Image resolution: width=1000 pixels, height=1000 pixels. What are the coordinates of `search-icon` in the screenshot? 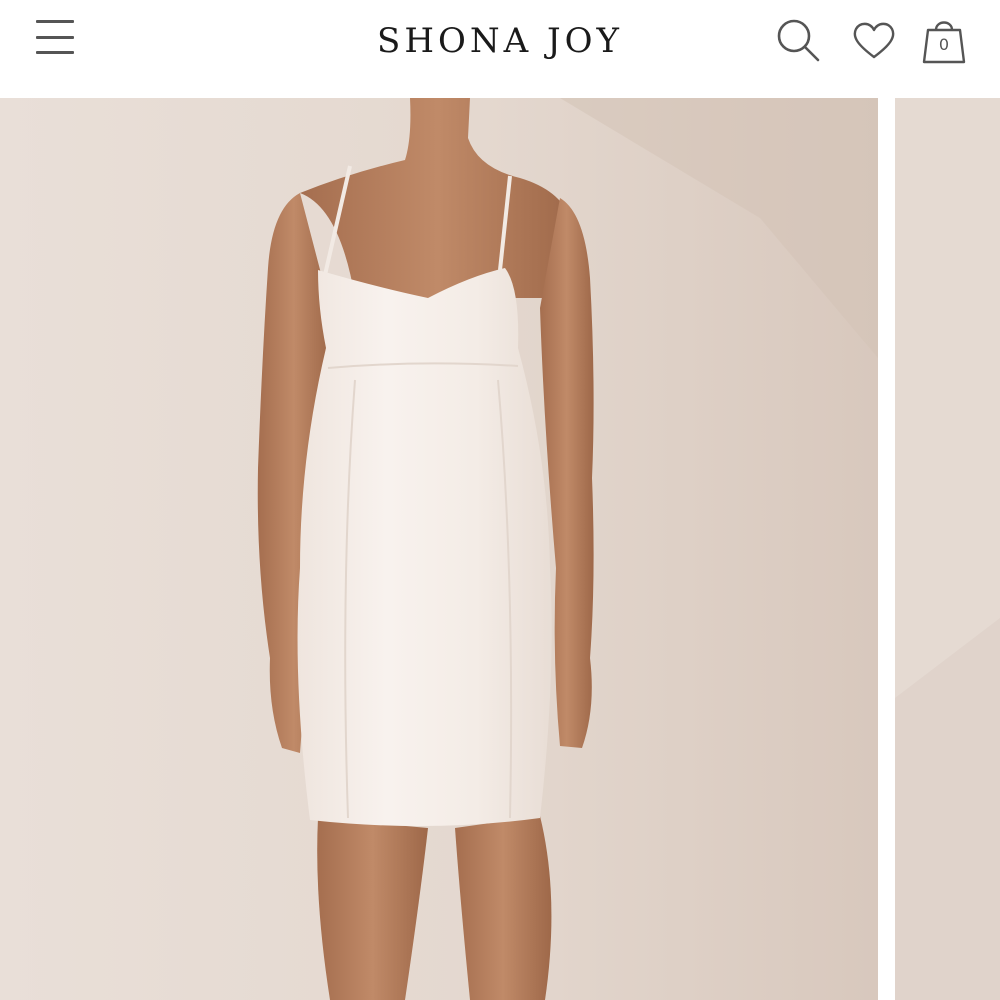 It's located at (798, 40).